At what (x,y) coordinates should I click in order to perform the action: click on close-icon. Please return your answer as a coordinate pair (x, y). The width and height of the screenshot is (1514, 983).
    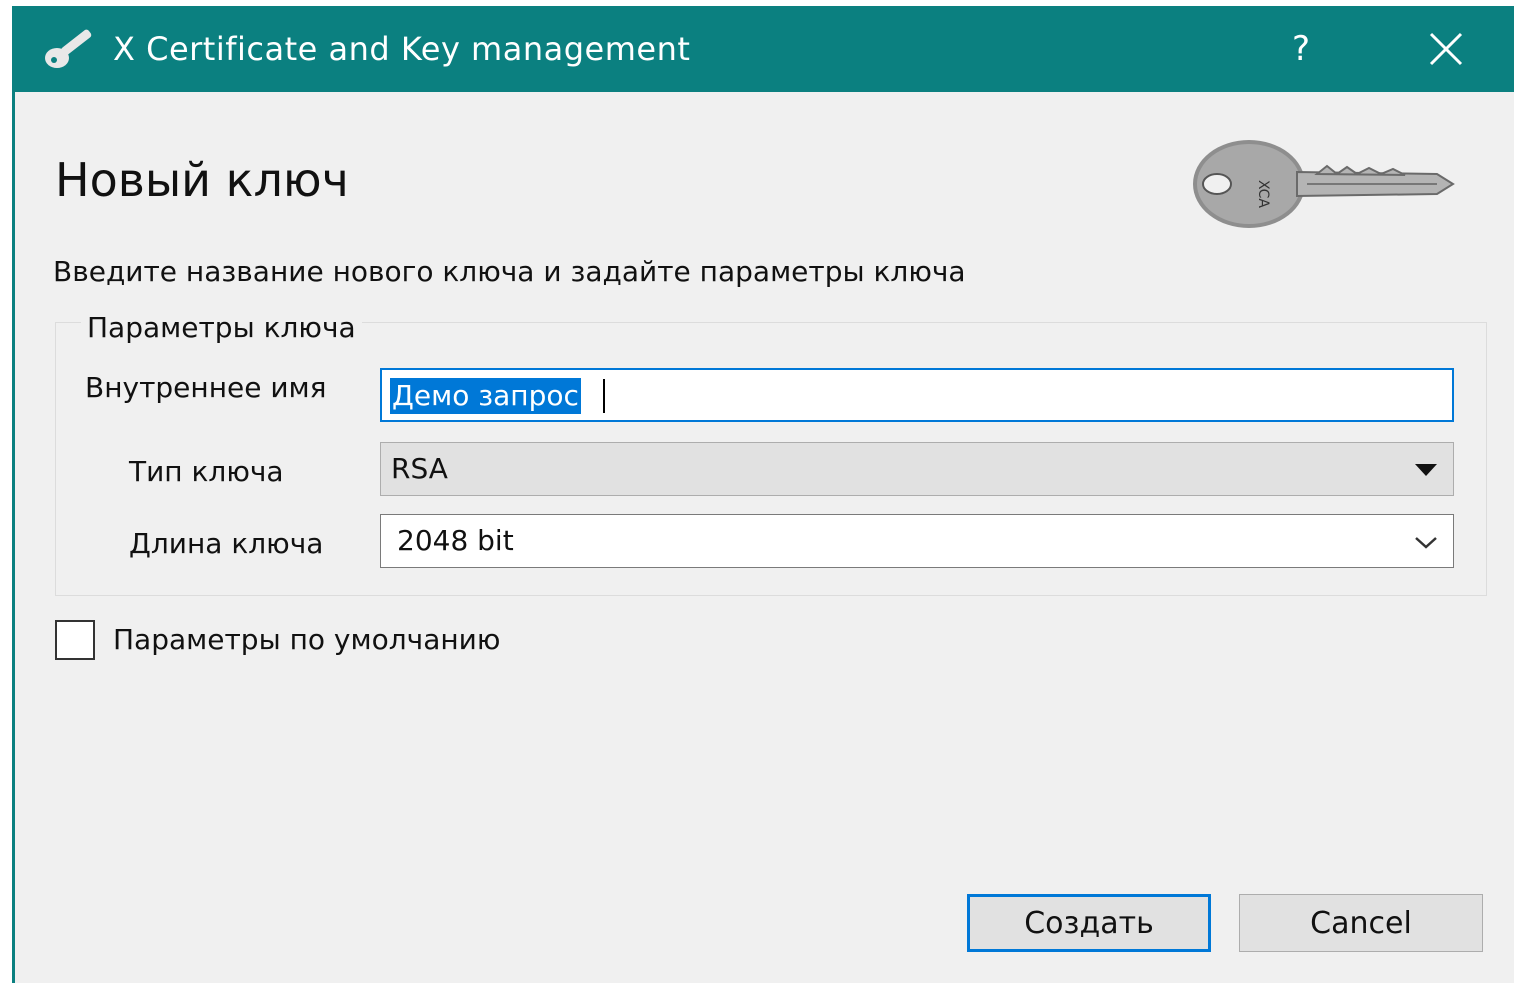
    Looking at the image, I should click on (1446, 49).